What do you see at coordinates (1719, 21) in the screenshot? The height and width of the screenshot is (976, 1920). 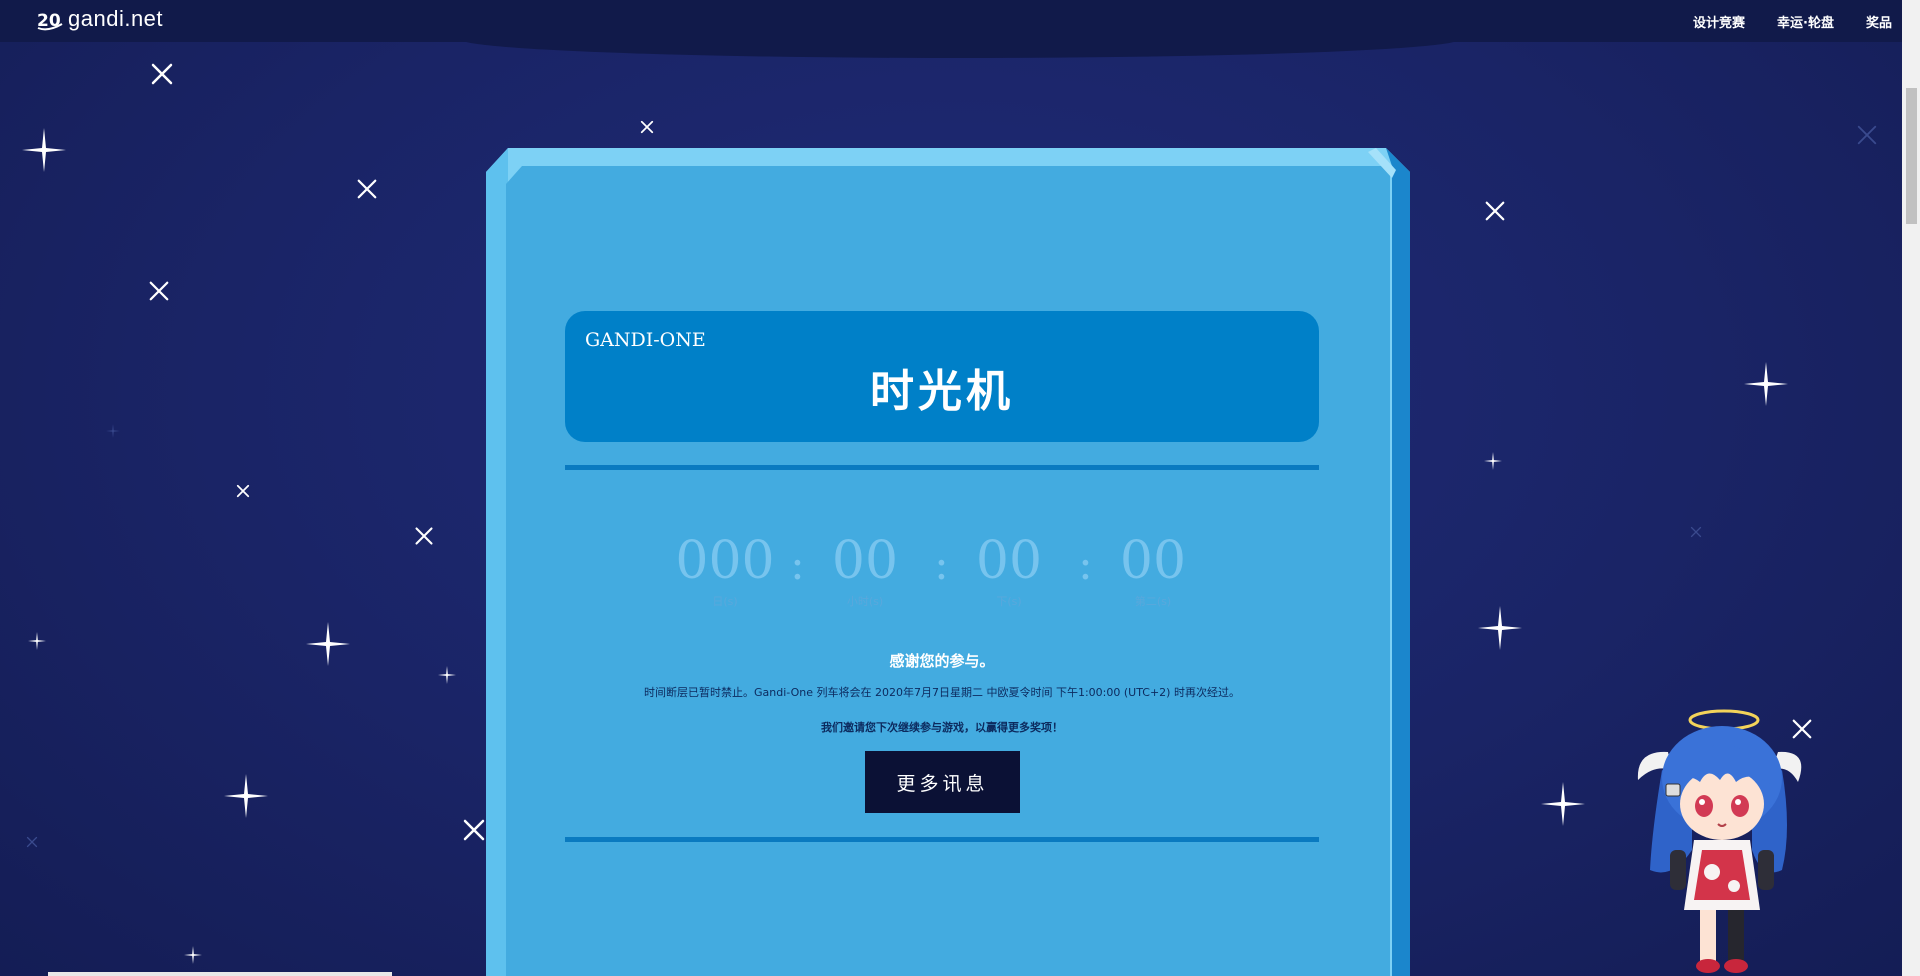 I see `nav-design-contest: 设计竞赛` at bounding box center [1719, 21].